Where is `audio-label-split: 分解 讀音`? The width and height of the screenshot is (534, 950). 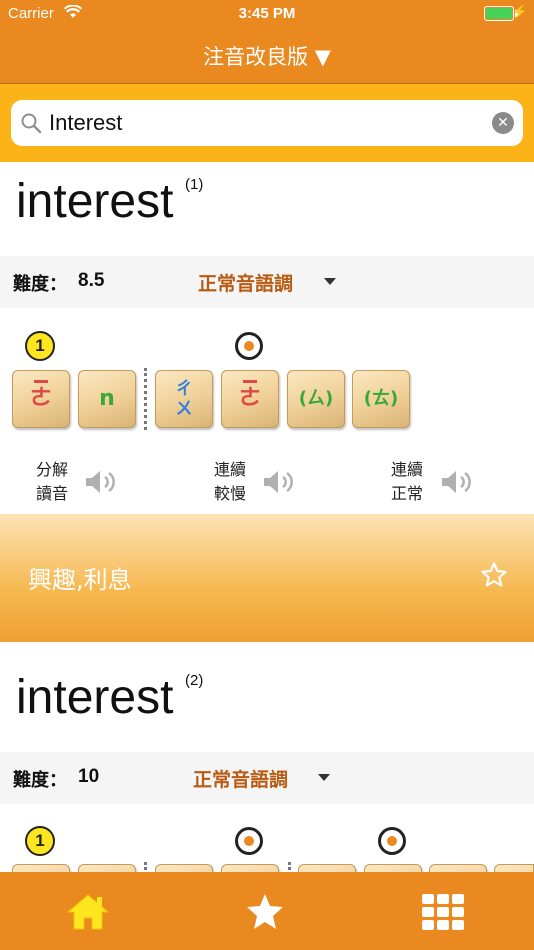
audio-label-split: 分解 讀音 is located at coordinates (52, 482).